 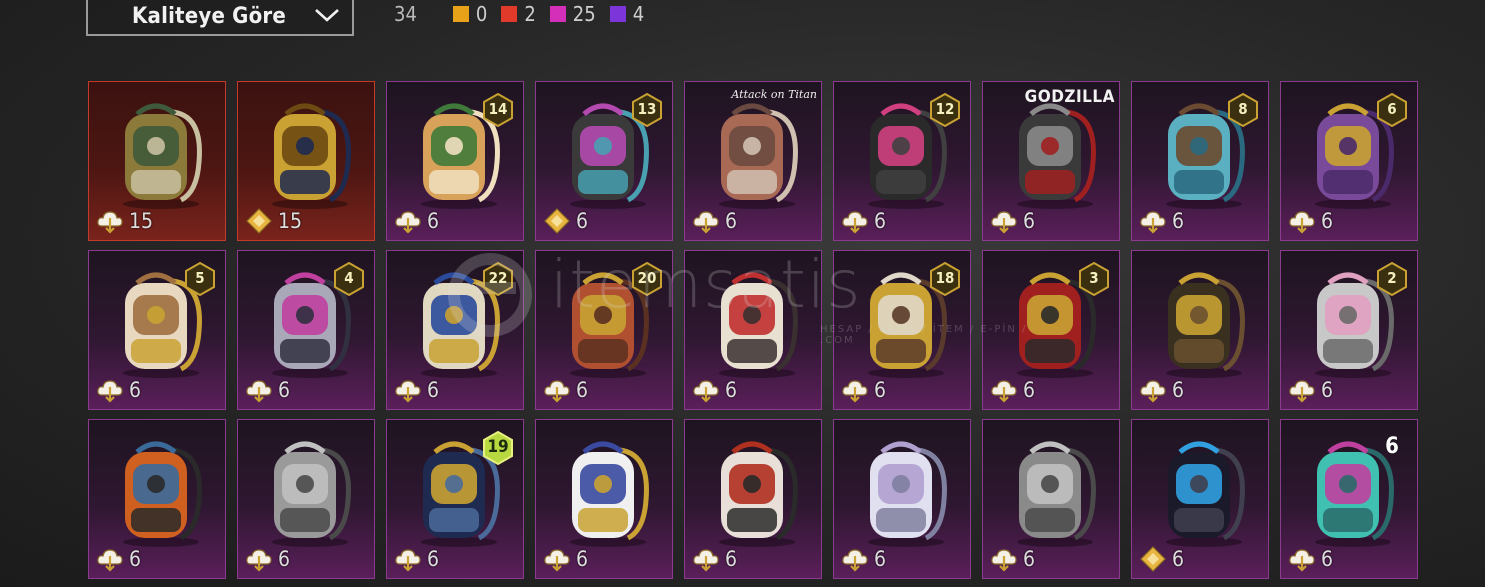 I want to click on inventory-item-card: 13 6, so click(x=604, y=161).